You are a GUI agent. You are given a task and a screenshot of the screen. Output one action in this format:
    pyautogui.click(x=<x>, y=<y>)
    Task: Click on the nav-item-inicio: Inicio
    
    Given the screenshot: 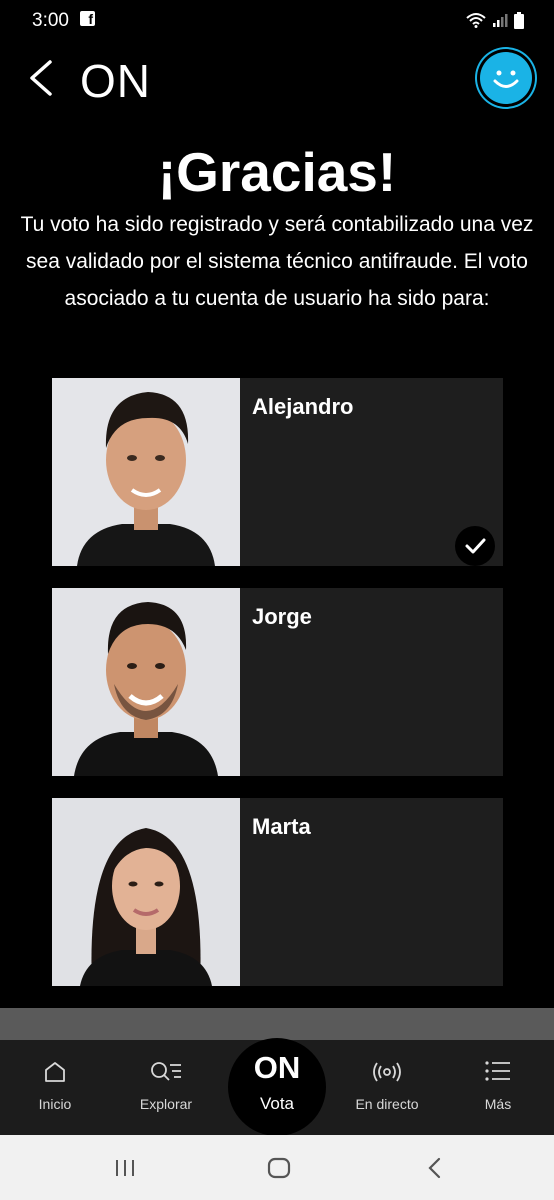 What is the action you would take?
    pyautogui.click(x=55, y=1087)
    